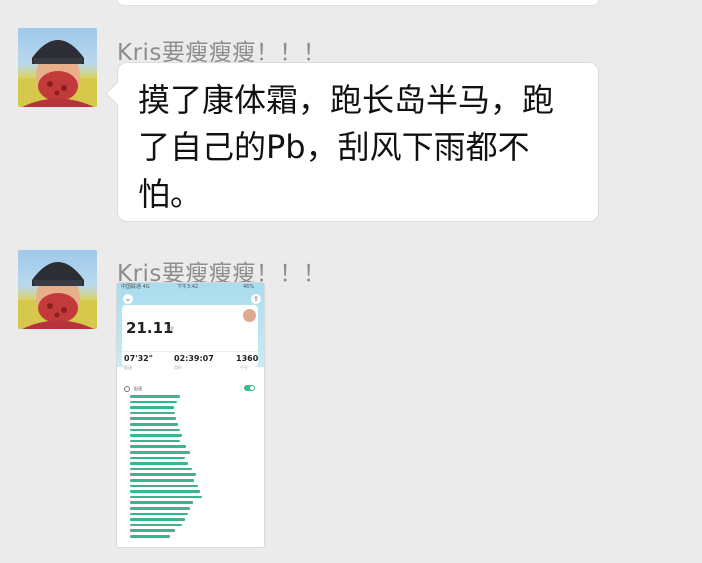 The image size is (702, 563). What do you see at coordinates (190, 337) in the screenshot?
I see `summary-card: 21.11 公里 07'32" 配速 02:39:07 用时 1360 千卡` at bounding box center [190, 337].